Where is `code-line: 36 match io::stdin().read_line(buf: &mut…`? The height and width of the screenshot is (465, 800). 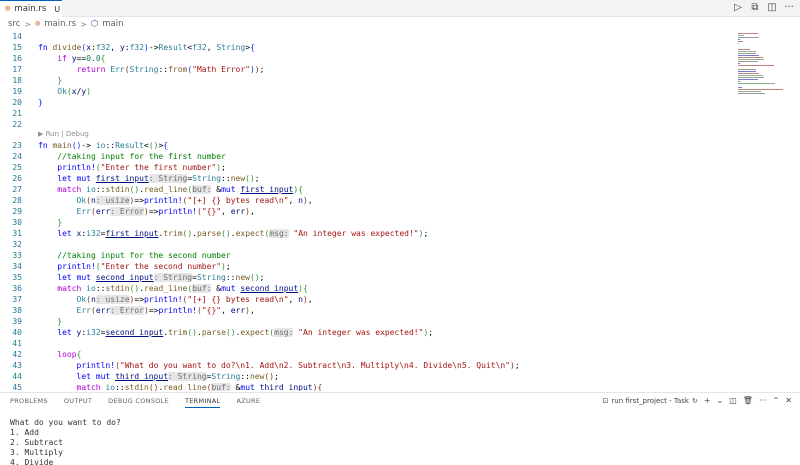 code-line: 36 match io::stdin().read_line(buf: &mut… is located at coordinates (365, 288).